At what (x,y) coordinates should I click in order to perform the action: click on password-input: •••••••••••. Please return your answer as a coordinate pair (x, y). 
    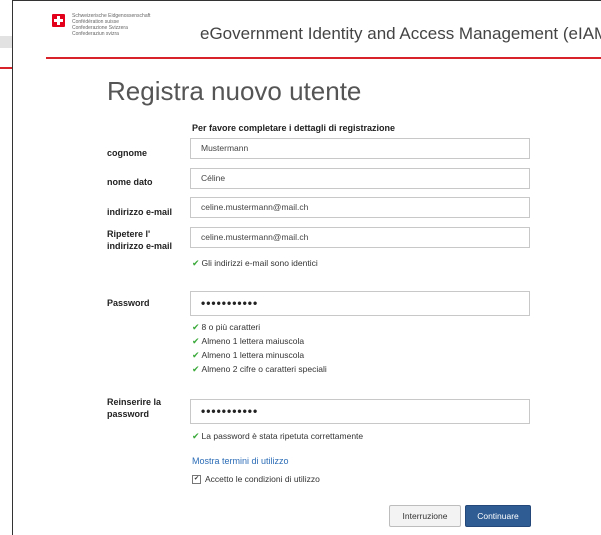
    Looking at the image, I should click on (360, 303).